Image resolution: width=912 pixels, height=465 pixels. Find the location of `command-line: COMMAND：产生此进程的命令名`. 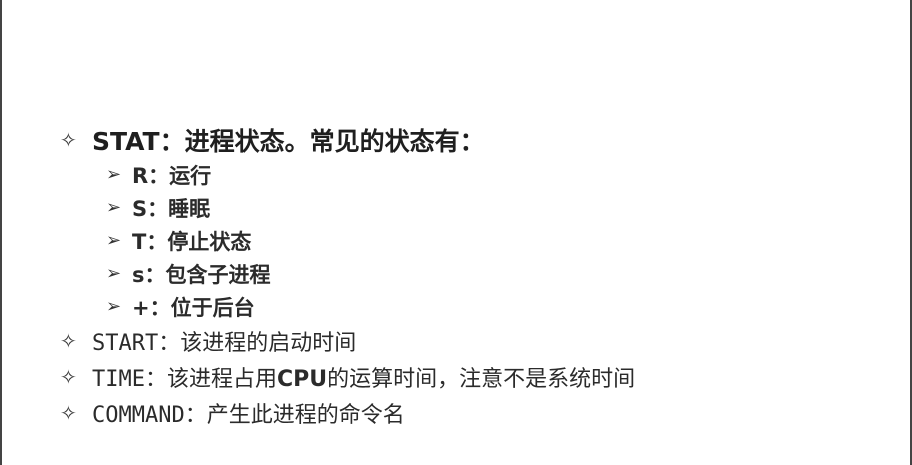

command-line: COMMAND：产生此进程的命令名 is located at coordinates (248, 413).